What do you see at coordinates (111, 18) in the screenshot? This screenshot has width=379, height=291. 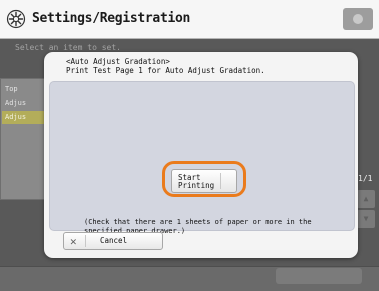 I see `page-title: Settings/Registration` at bounding box center [111, 18].